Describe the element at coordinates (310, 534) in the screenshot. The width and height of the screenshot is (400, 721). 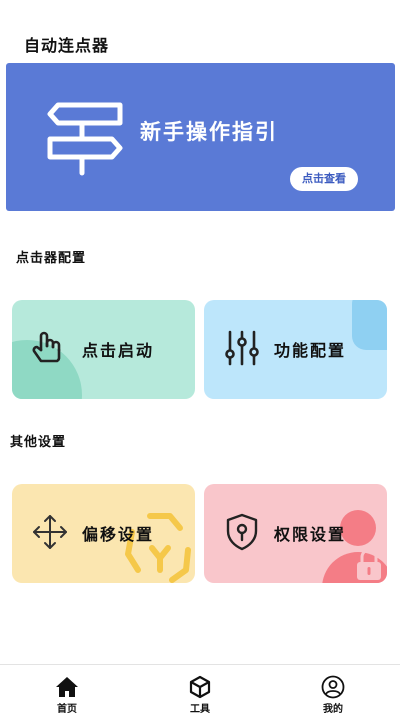
I see `permission-settings-label: 权限设置` at that location.